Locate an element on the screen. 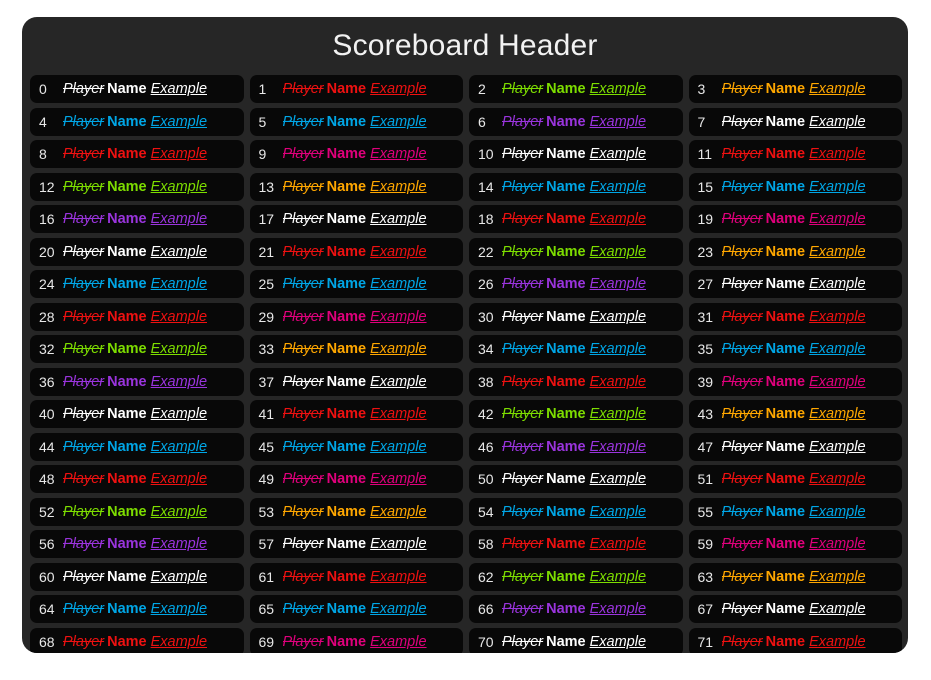 The image size is (931, 680). player-row: 10 Player Name Example is located at coordinates (576, 154).